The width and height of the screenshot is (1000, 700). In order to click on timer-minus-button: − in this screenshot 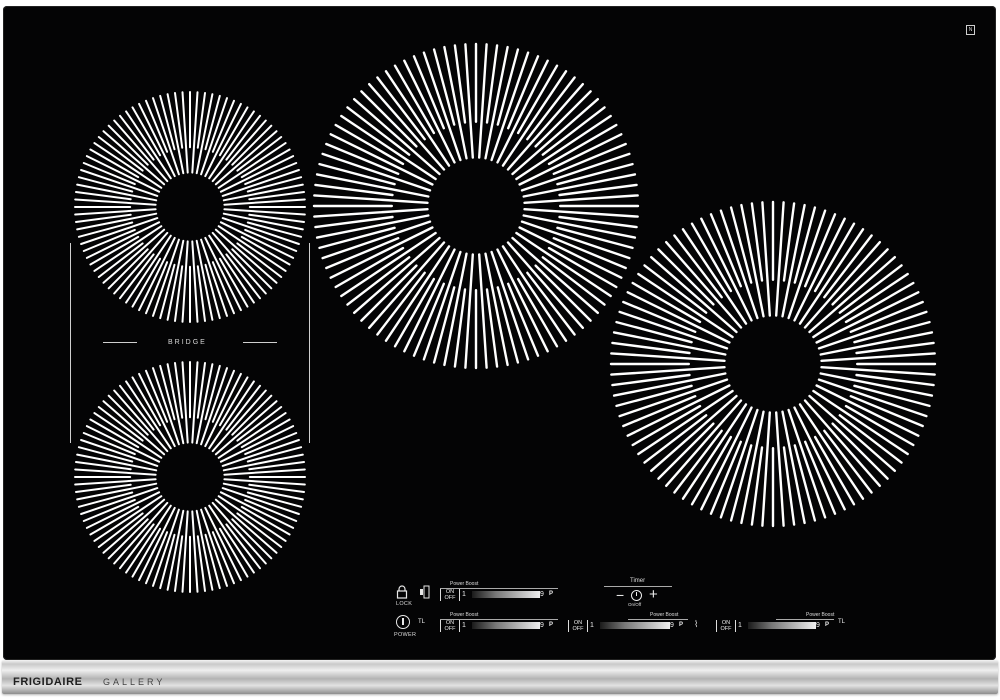, I will do `click(620, 595)`.